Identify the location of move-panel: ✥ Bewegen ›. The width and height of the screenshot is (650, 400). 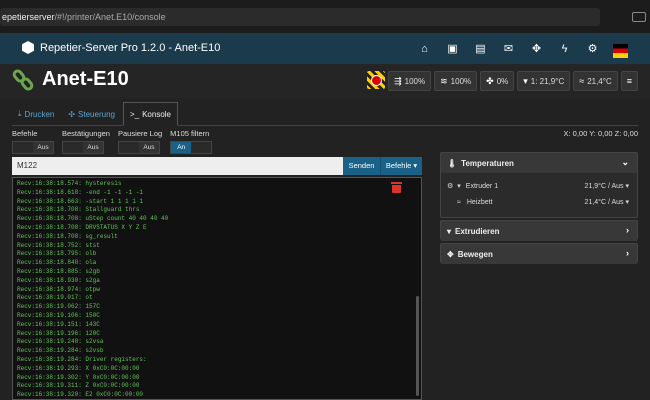
(539, 253).